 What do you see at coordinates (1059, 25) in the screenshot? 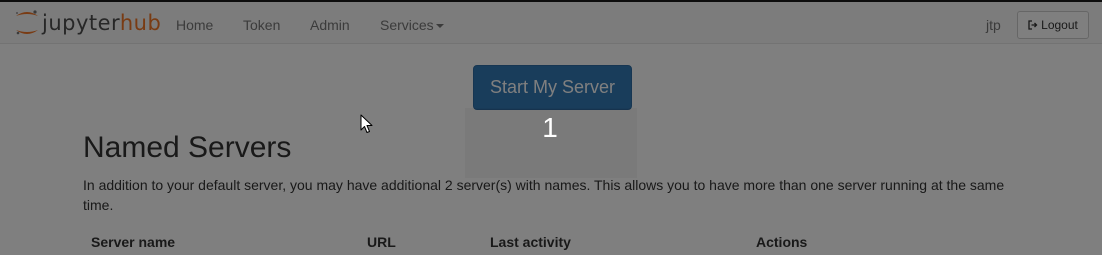
I see `logout-label: Logout` at bounding box center [1059, 25].